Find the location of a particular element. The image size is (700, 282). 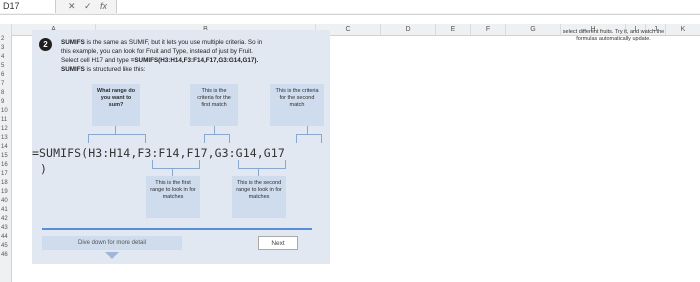

bracket-sum-range is located at coordinates (117, 138).